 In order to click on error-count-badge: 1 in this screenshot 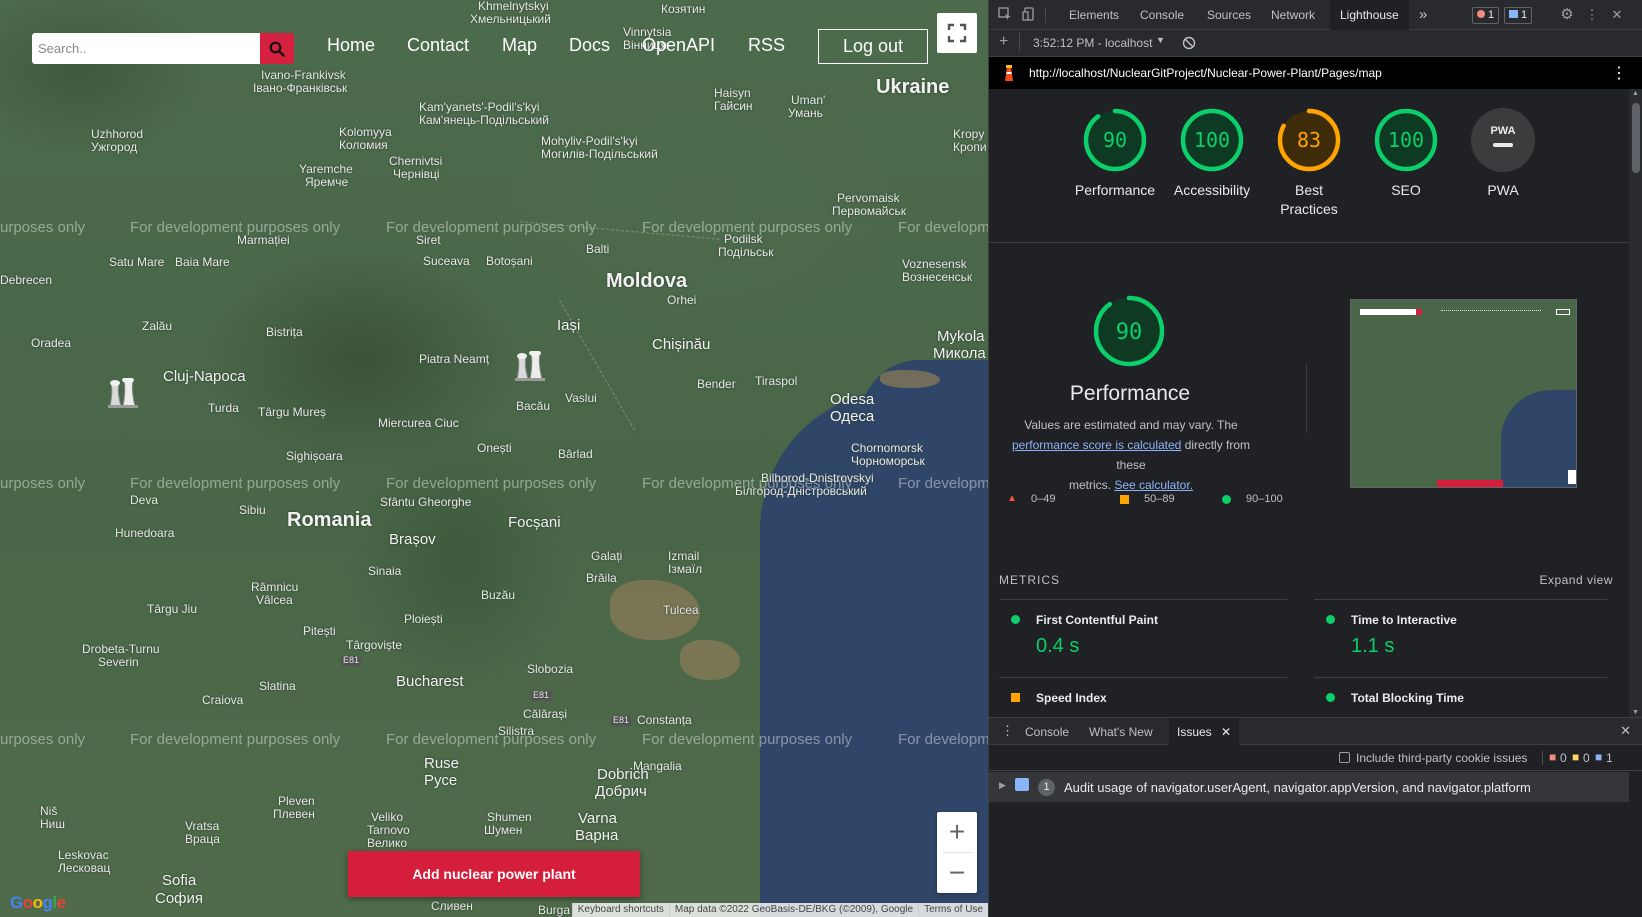, I will do `click(1486, 15)`.